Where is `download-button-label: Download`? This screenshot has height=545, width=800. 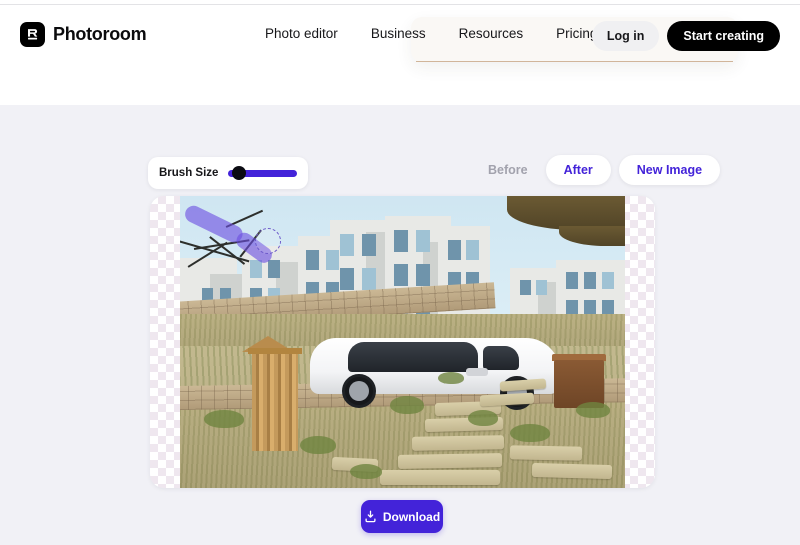
download-button-label: Download is located at coordinates (411, 516).